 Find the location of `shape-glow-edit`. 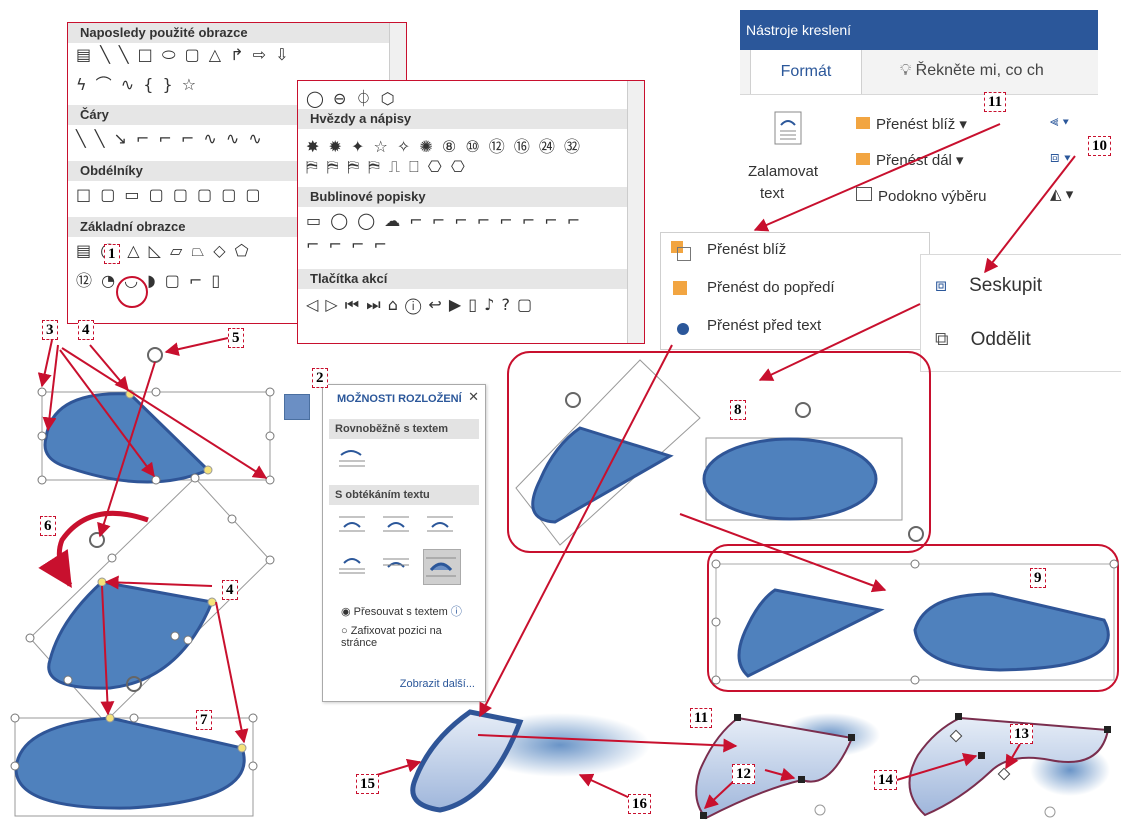

shape-glow-edit is located at coordinates (760, 764).